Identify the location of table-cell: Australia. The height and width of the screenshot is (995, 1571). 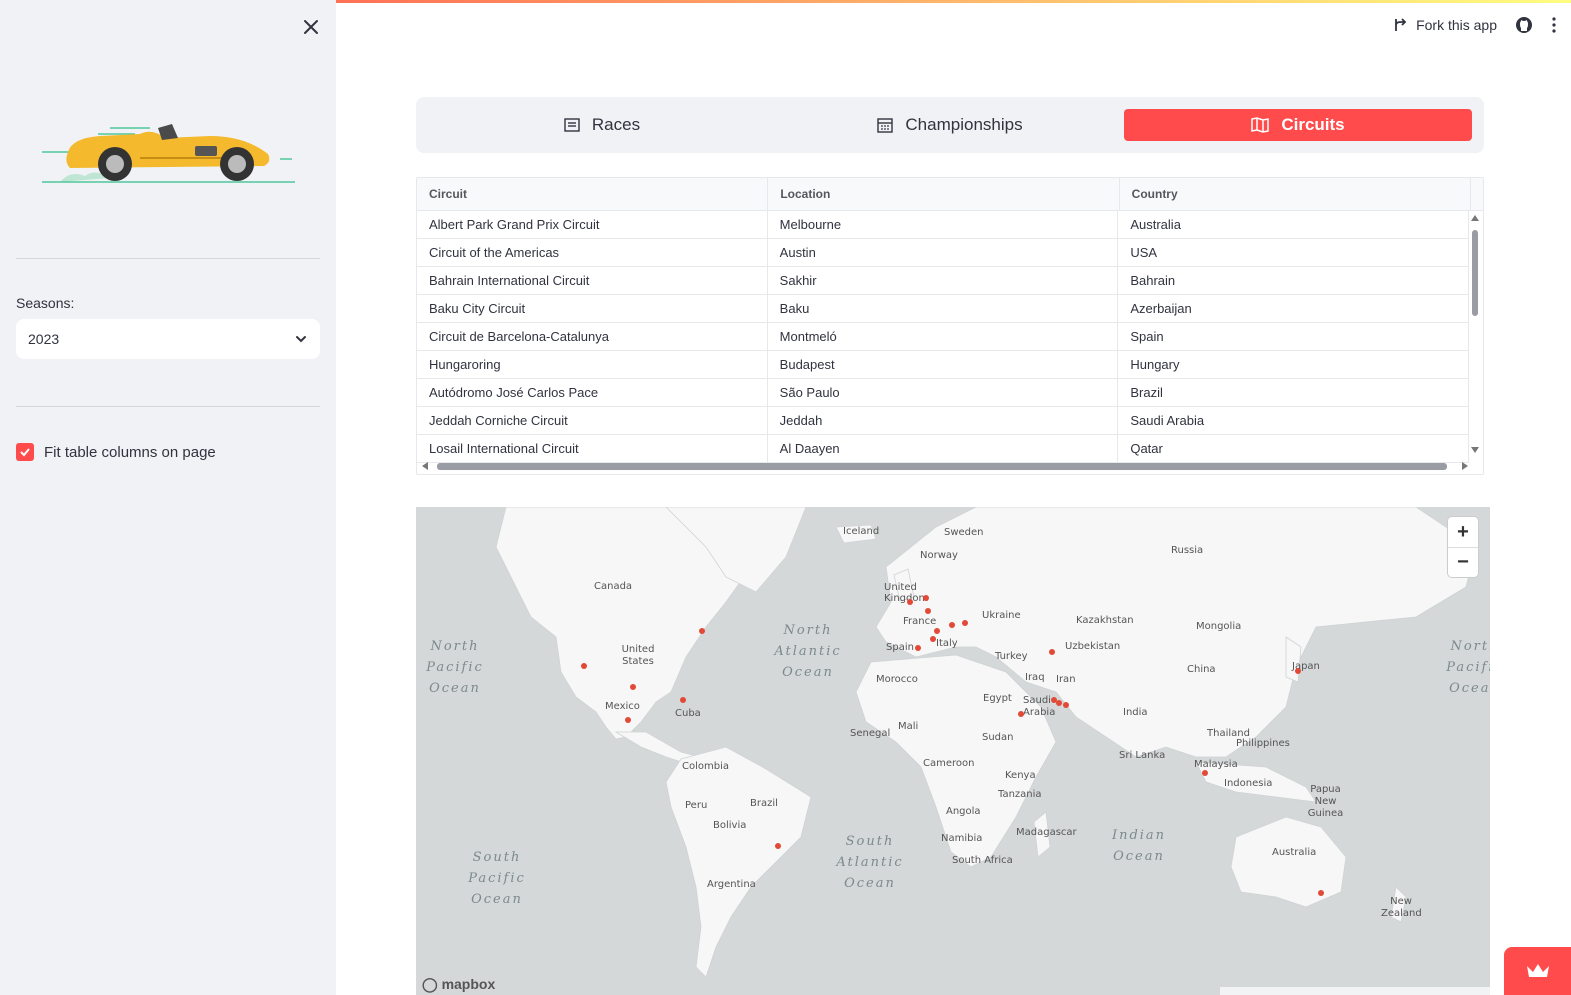
(1294, 224).